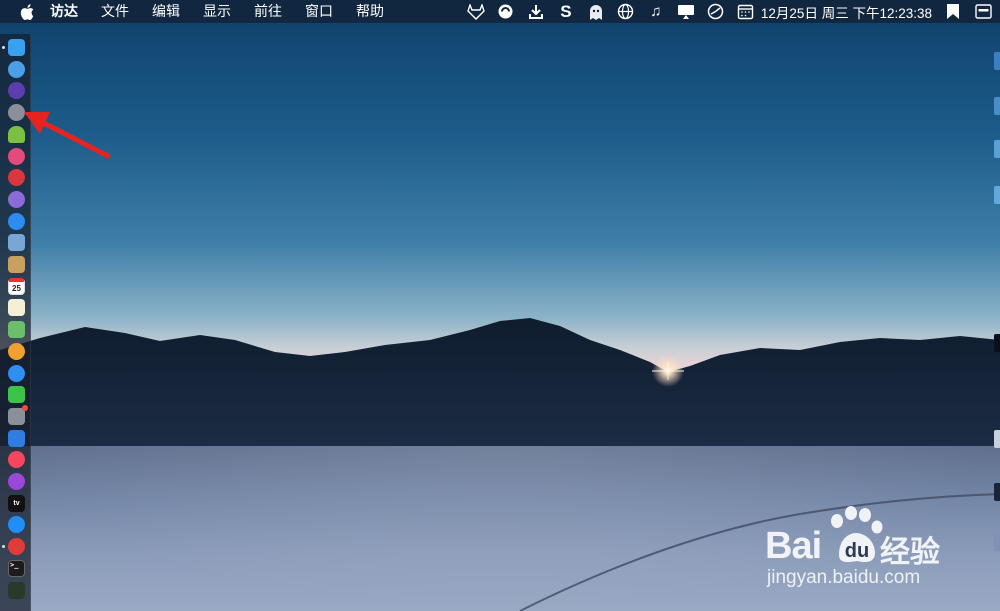  I want to click on paw-logo-text: du, so click(857, 551).